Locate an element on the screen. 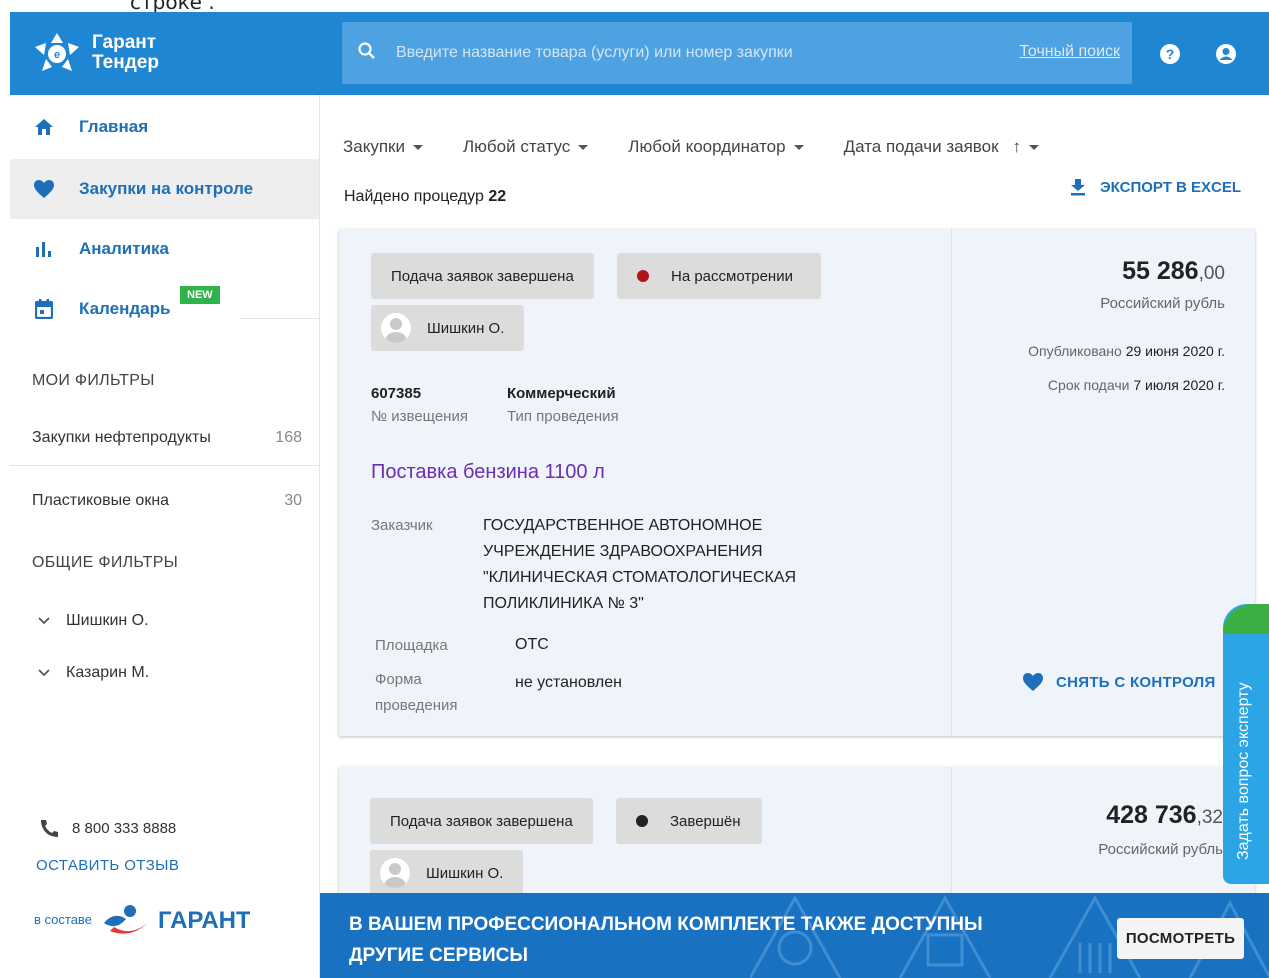 Image resolution: width=1269 pixels, height=978 pixels. sidebar-item-label: Аналитика is located at coordinates (124, 248).